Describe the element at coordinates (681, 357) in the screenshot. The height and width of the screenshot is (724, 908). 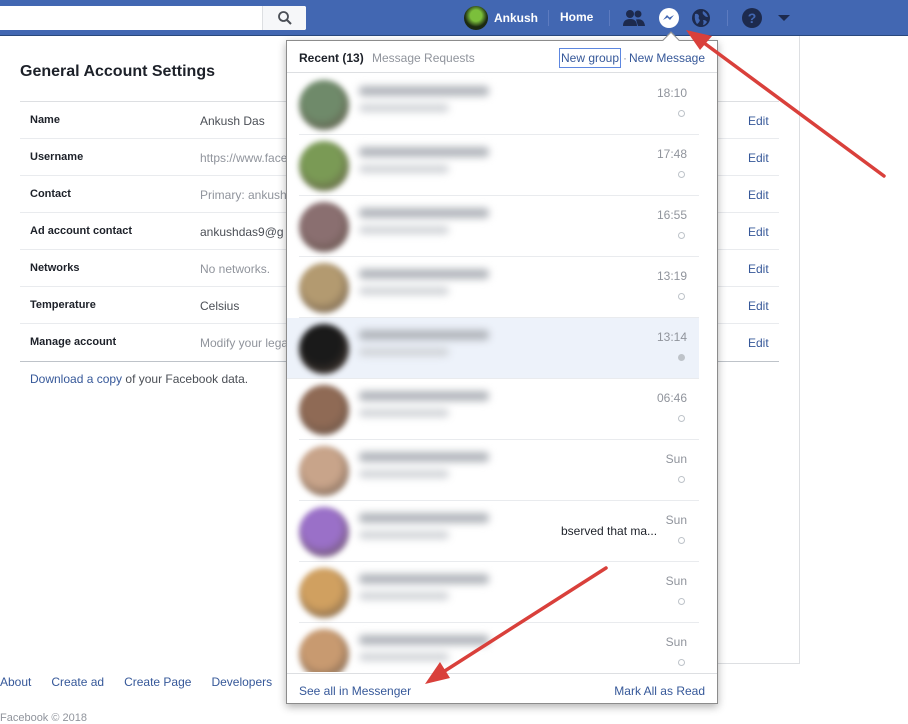
I see `unread-status-icon` at that location.